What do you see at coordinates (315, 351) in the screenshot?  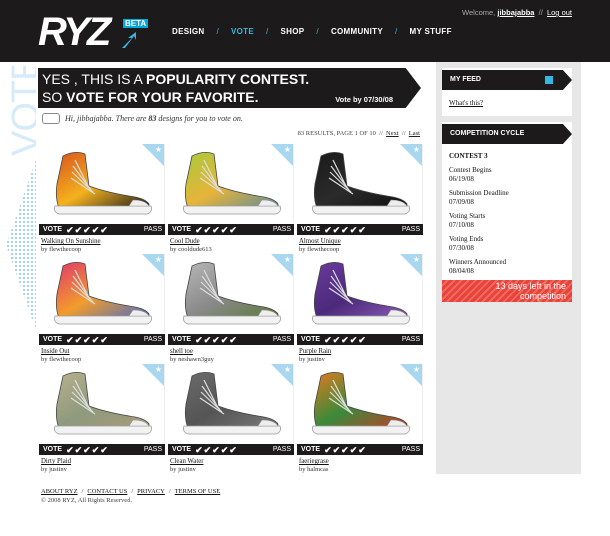 I see `design-title-link: Purple Rain` at bounding box center [315, 351].